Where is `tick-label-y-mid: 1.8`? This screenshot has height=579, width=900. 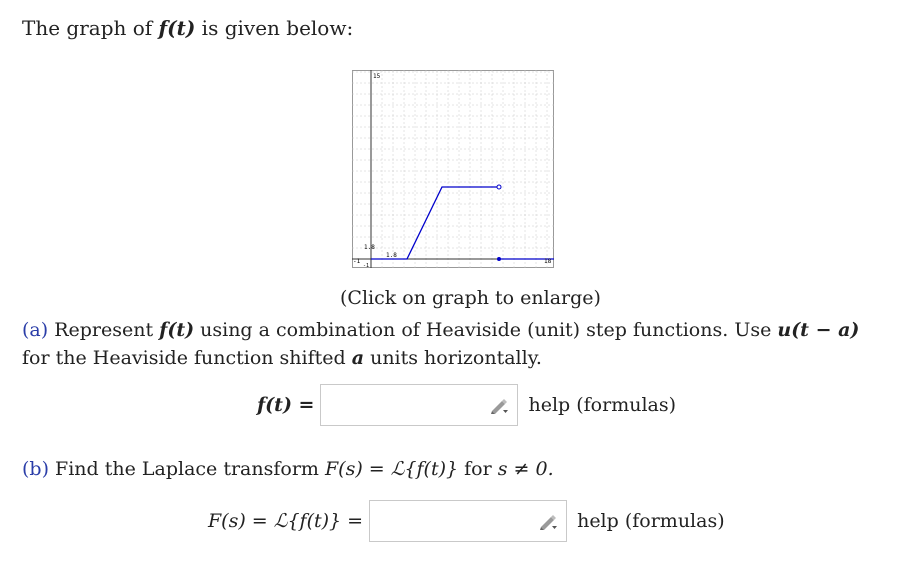 tick-label-y-mid: 1.8 is located at coordinates (369, 247).